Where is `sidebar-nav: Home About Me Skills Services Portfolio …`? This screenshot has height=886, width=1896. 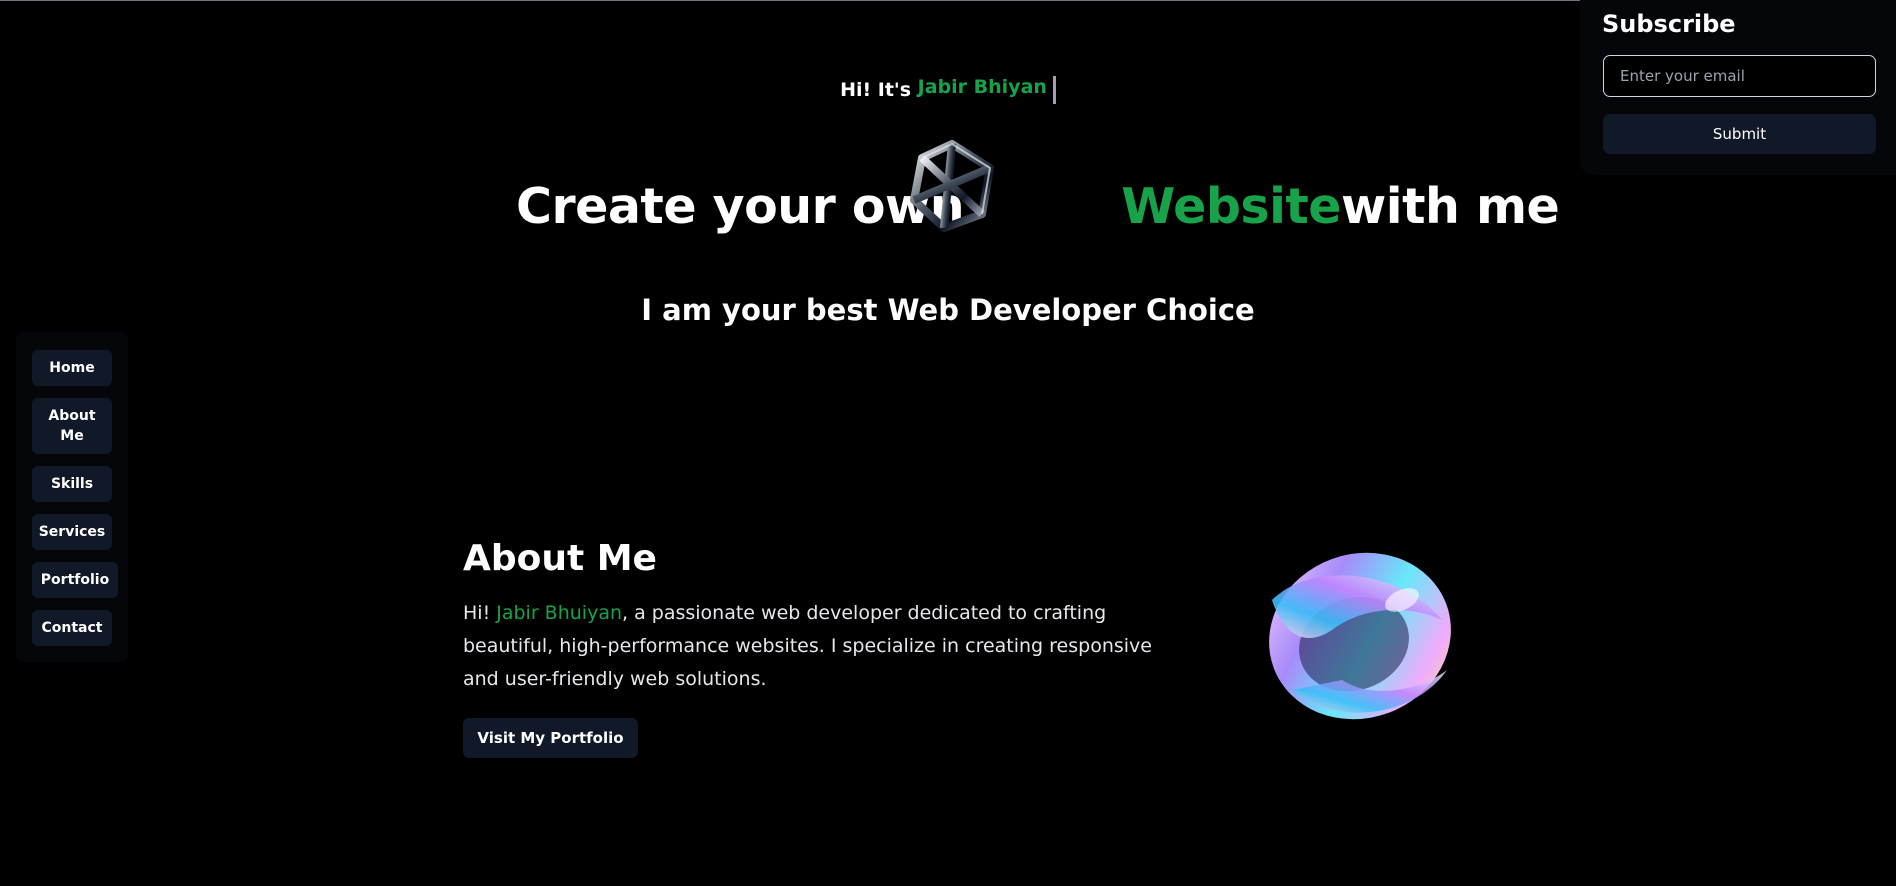 sidebar-nav: Home About Me Skills Services Portfolio … is located at coordinates (72, 497).